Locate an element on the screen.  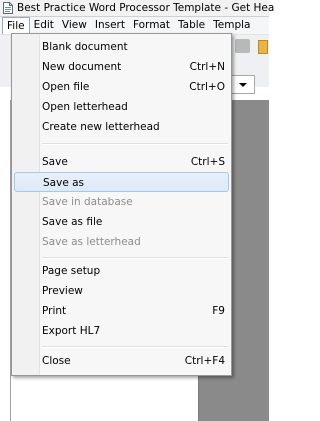
menu-item-label: Export HL7 is located at coordinates (71, 331).